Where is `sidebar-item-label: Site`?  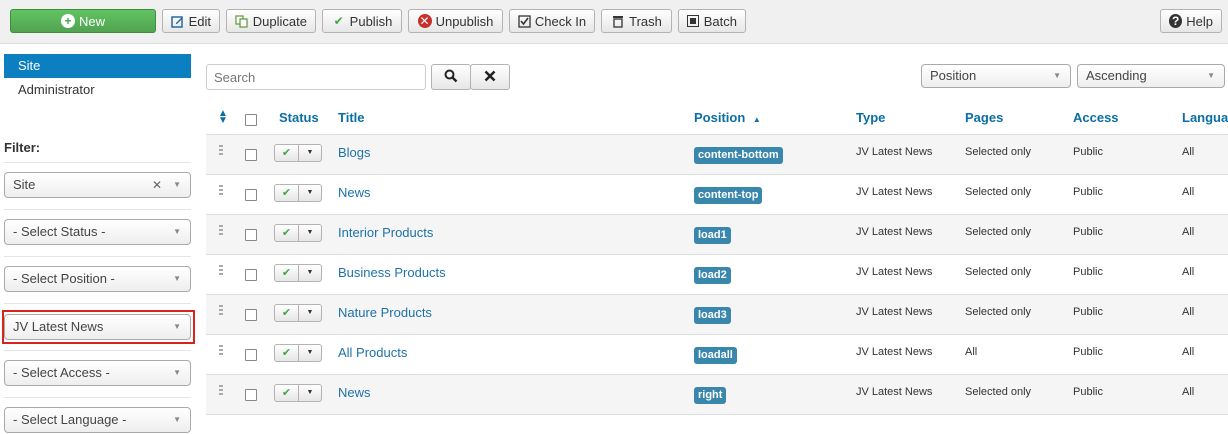 sidebar-item-label: Site is located at coordinates (29, 65).